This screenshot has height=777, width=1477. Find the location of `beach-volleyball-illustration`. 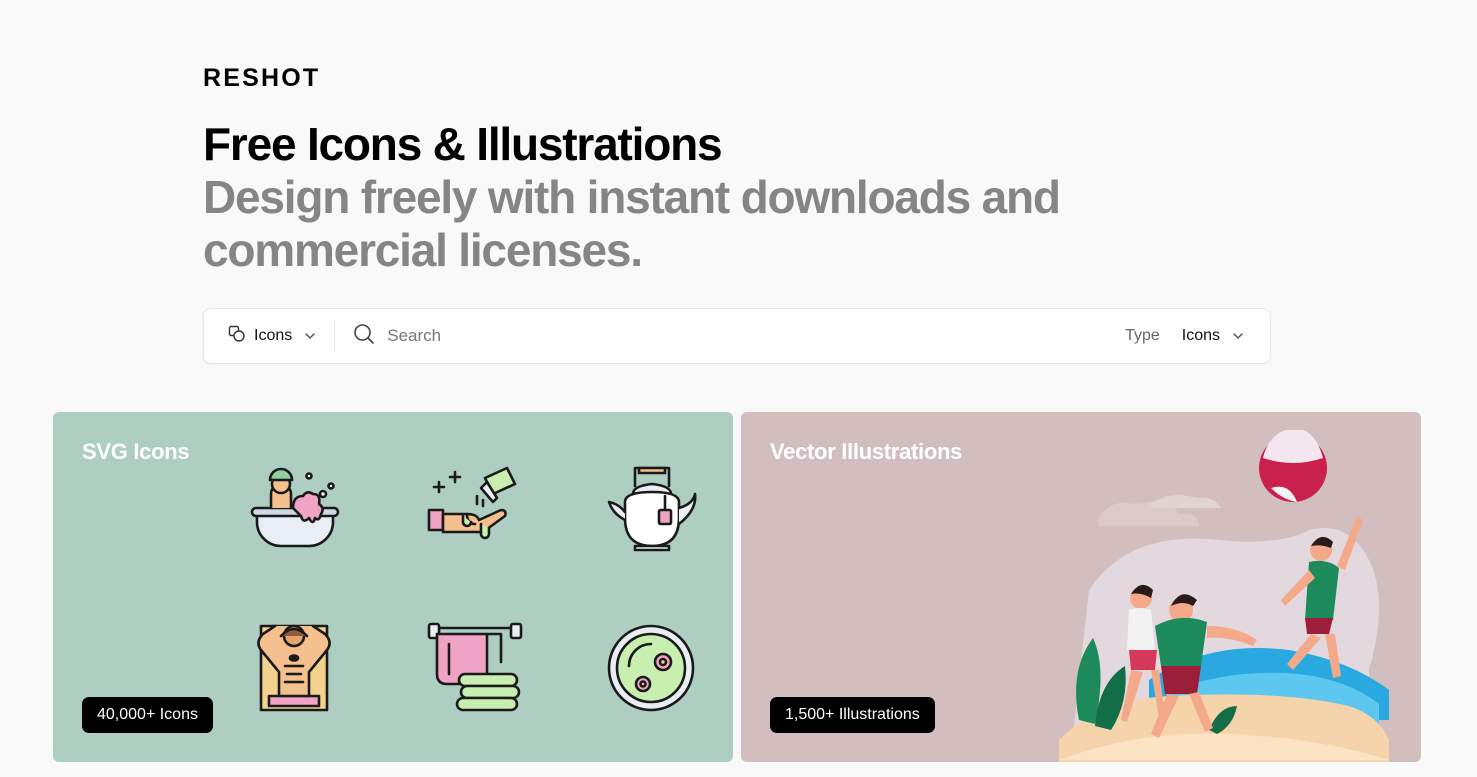

beach-volleyball-illustration is located at coordinates (1224, 596).